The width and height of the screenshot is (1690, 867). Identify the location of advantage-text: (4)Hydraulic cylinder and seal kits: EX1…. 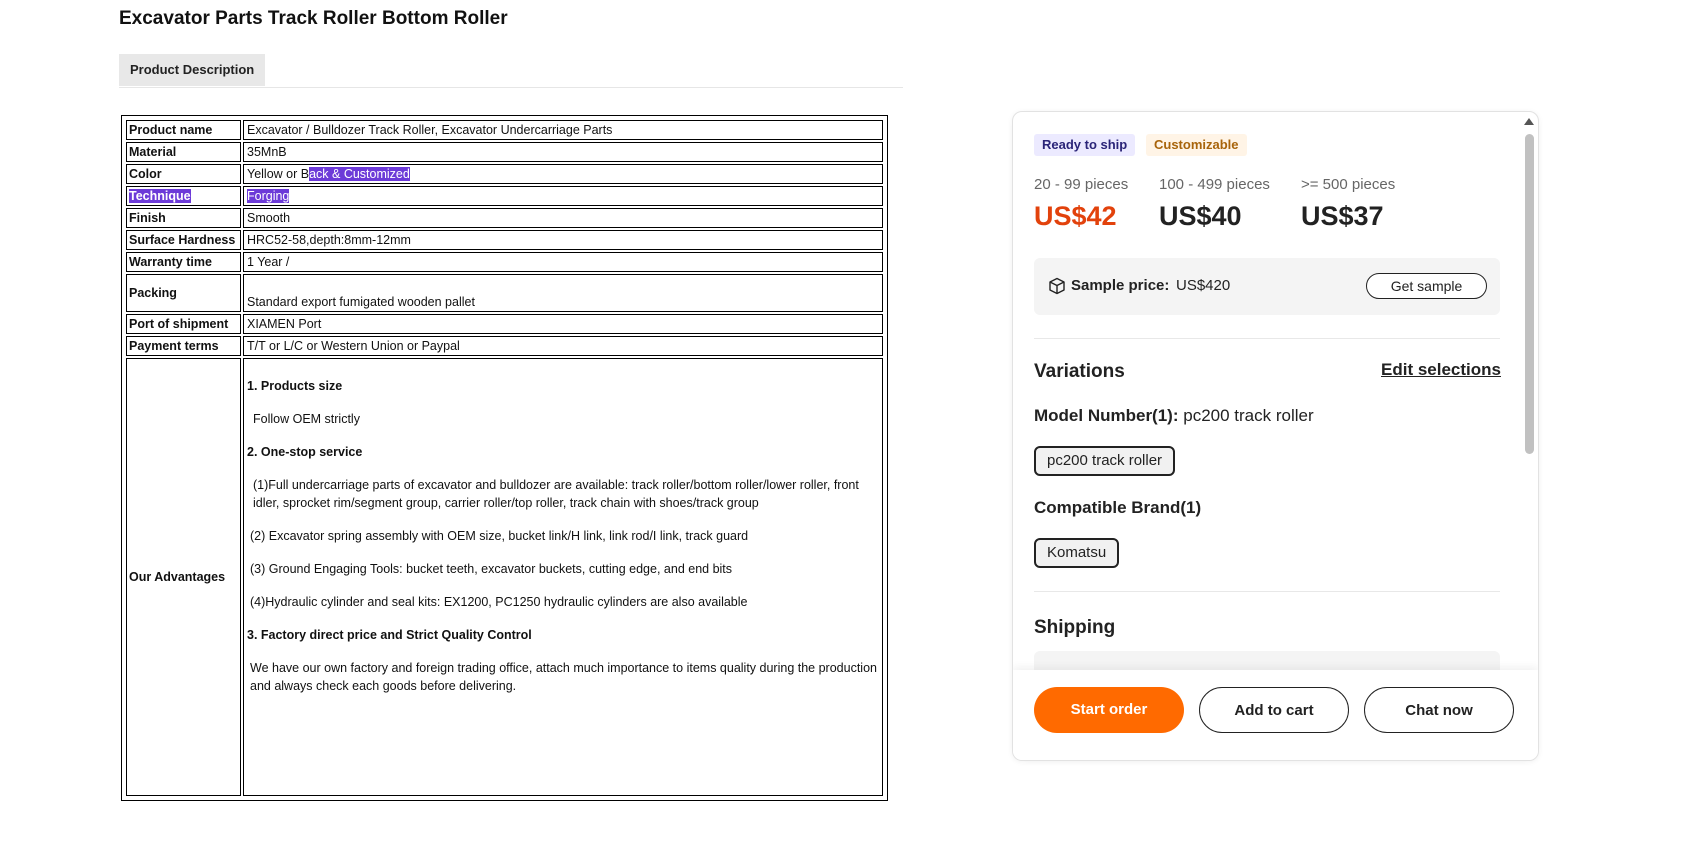
(499, 602).